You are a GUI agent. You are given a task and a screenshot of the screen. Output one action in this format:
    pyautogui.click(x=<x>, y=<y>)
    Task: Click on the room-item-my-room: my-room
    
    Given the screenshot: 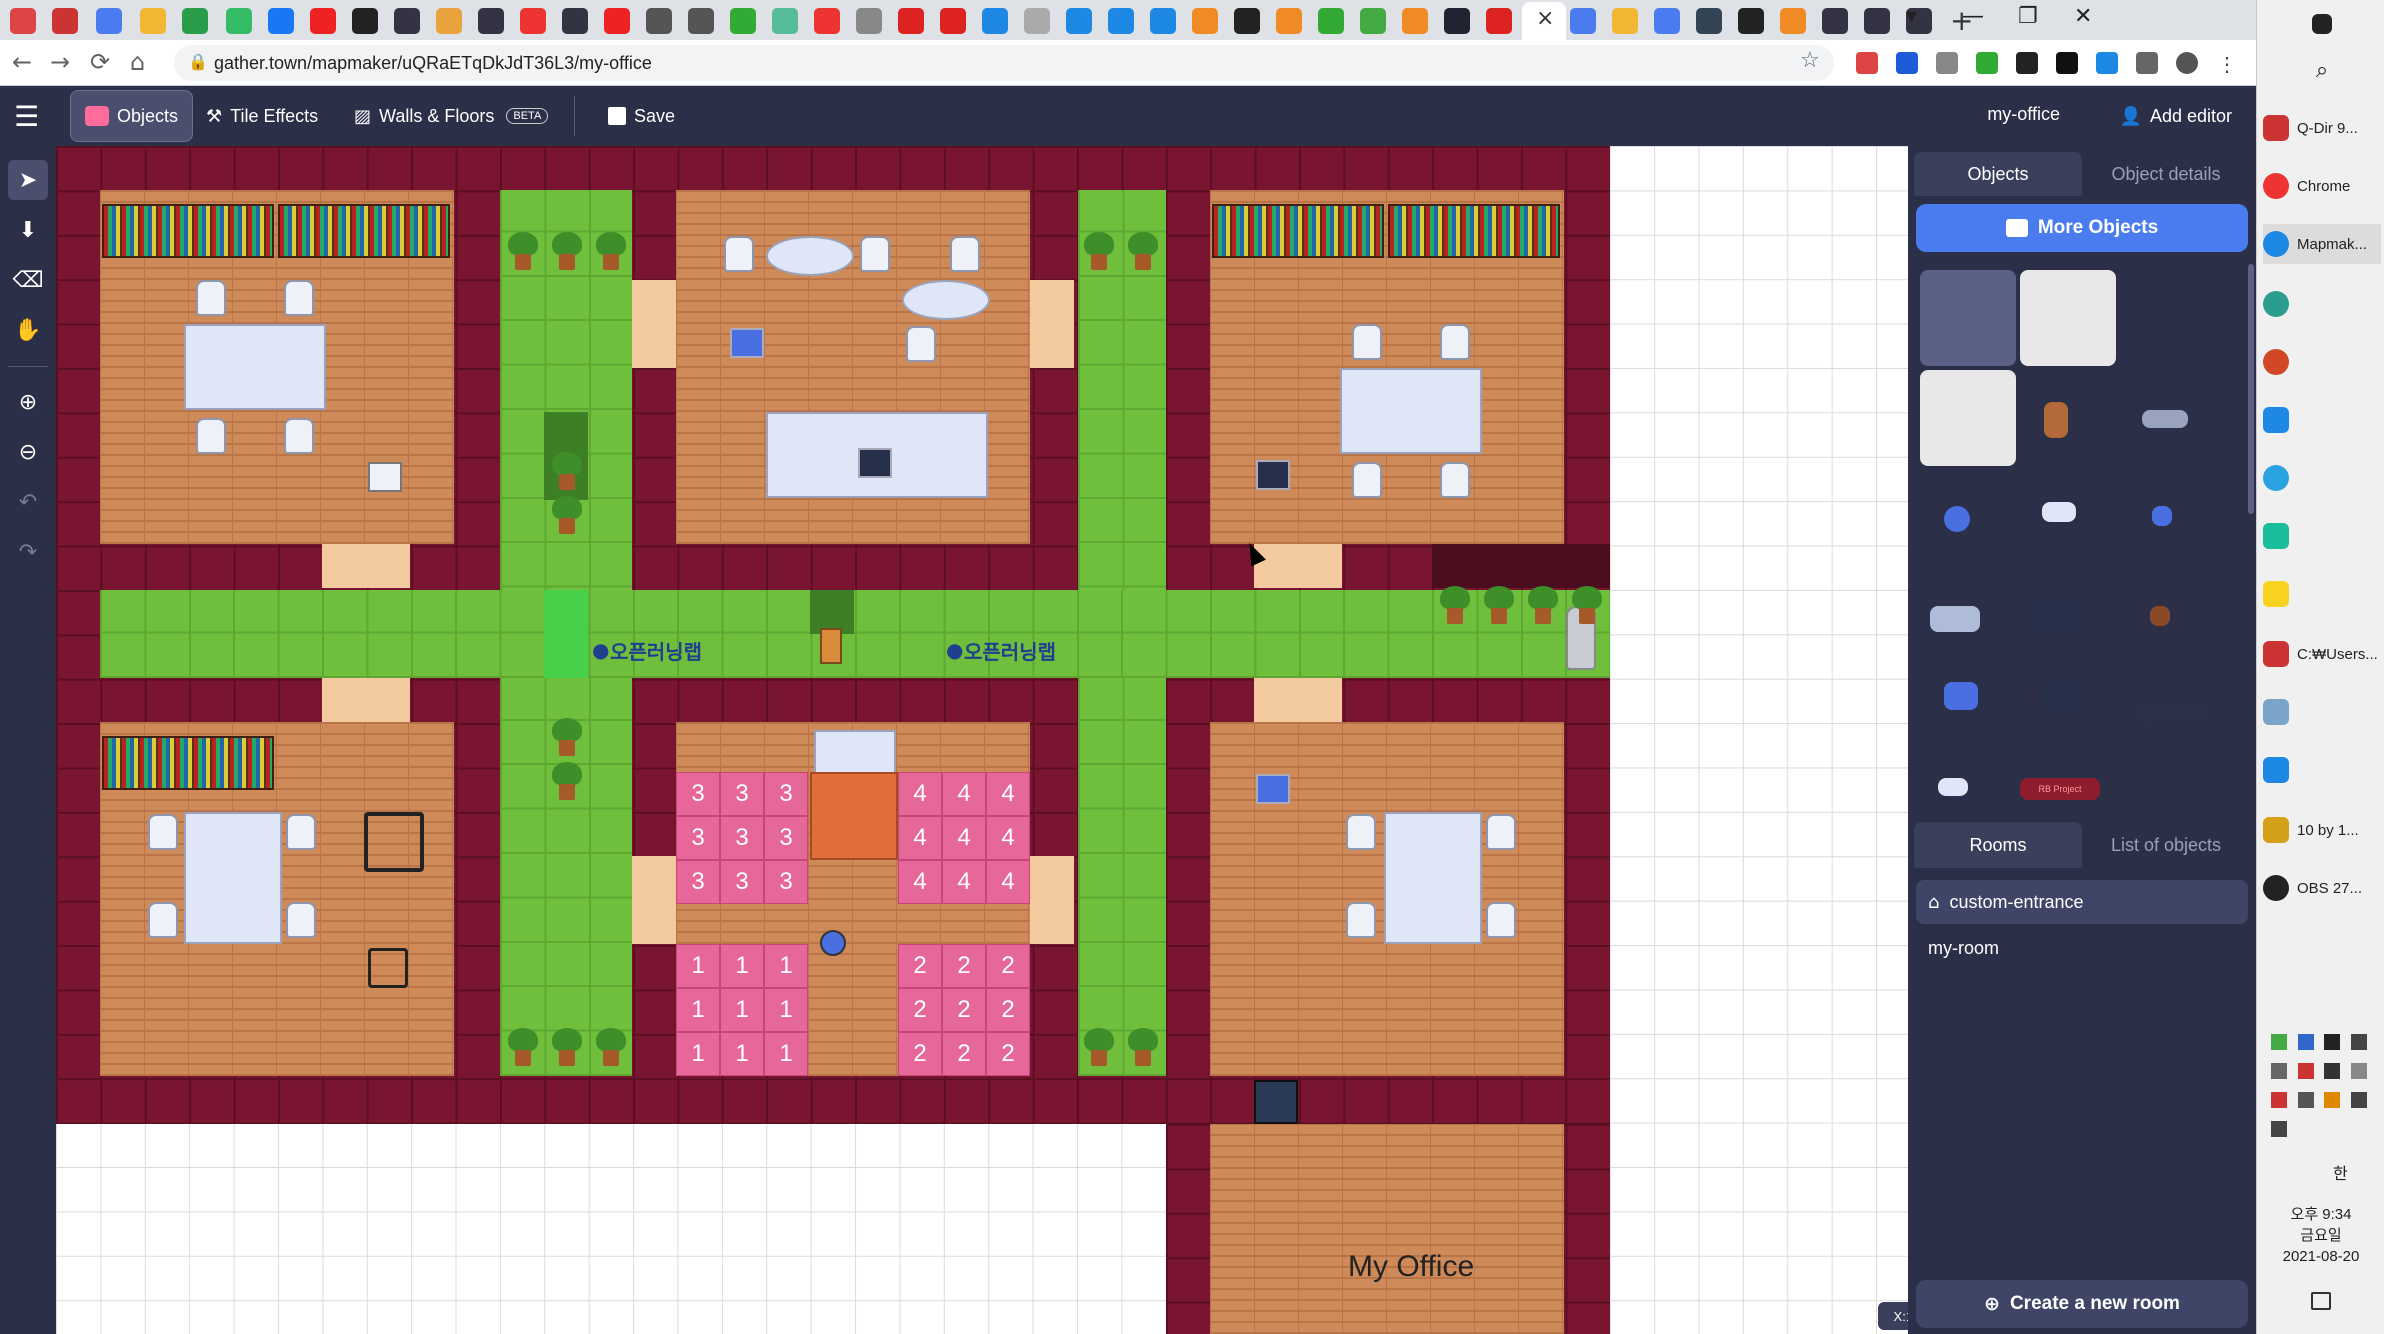 What is the action you would take?
    pyautogui.click(x=2082, y=948)
    